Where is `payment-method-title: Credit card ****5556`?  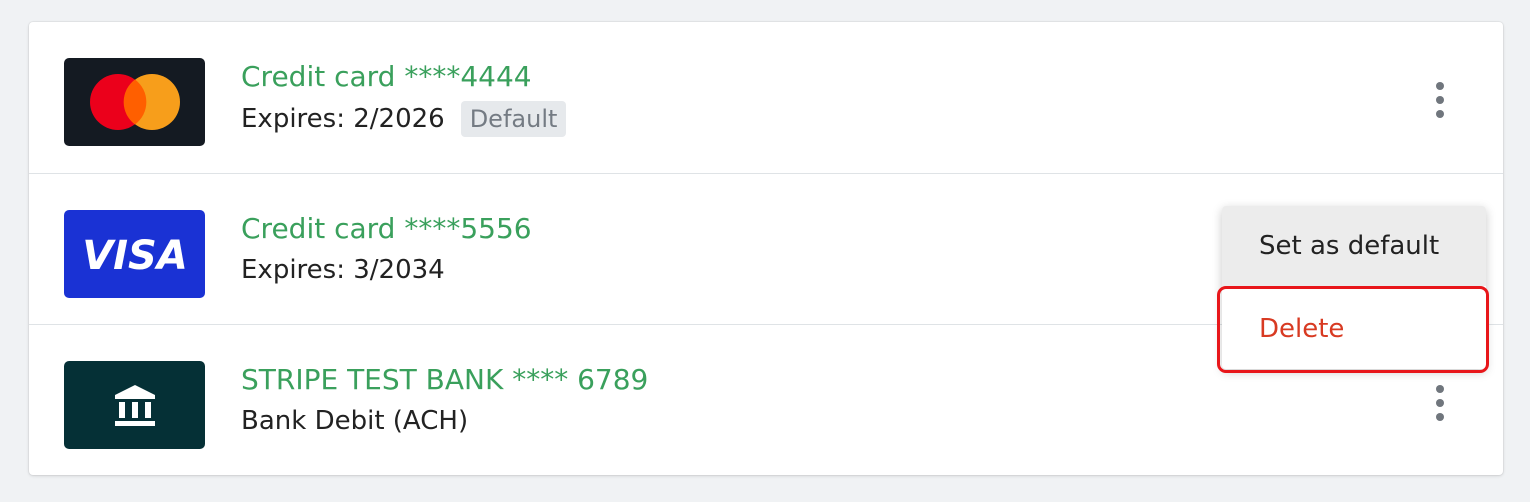 payment-method-title: Credit card ****5556 is located at coordinates (386, 228).